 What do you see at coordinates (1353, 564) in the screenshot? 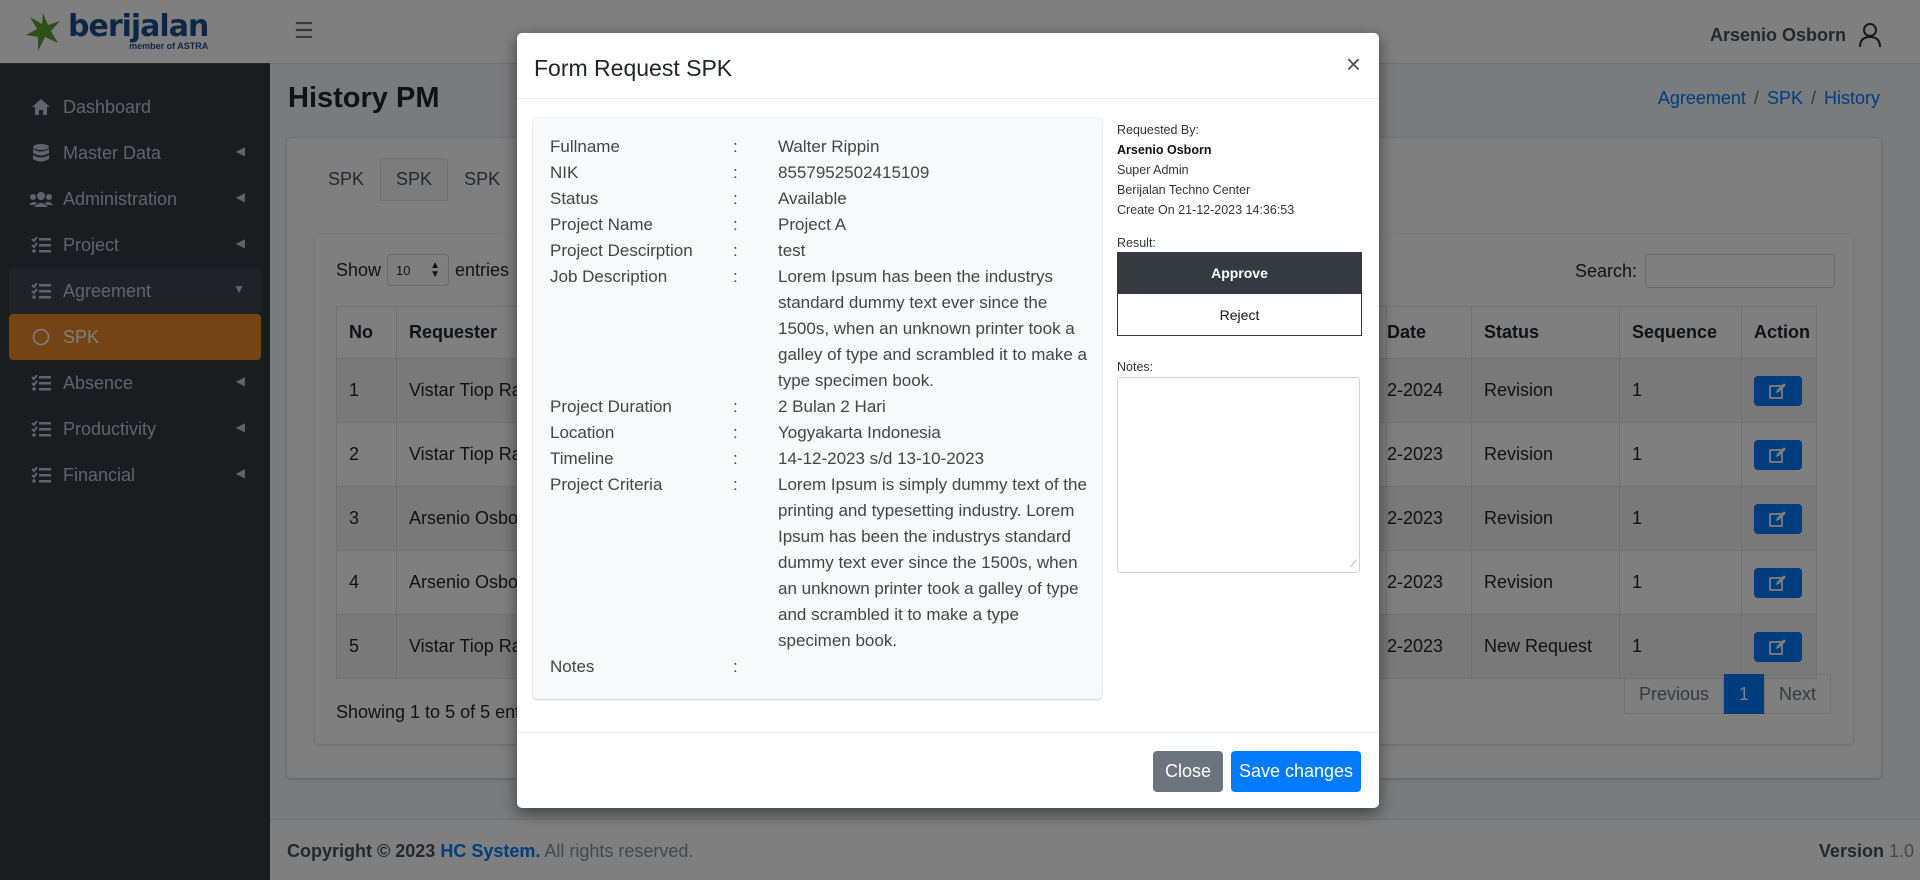
I see `resize-grip-icon: ⟋` at bounding box center [1353, 564].